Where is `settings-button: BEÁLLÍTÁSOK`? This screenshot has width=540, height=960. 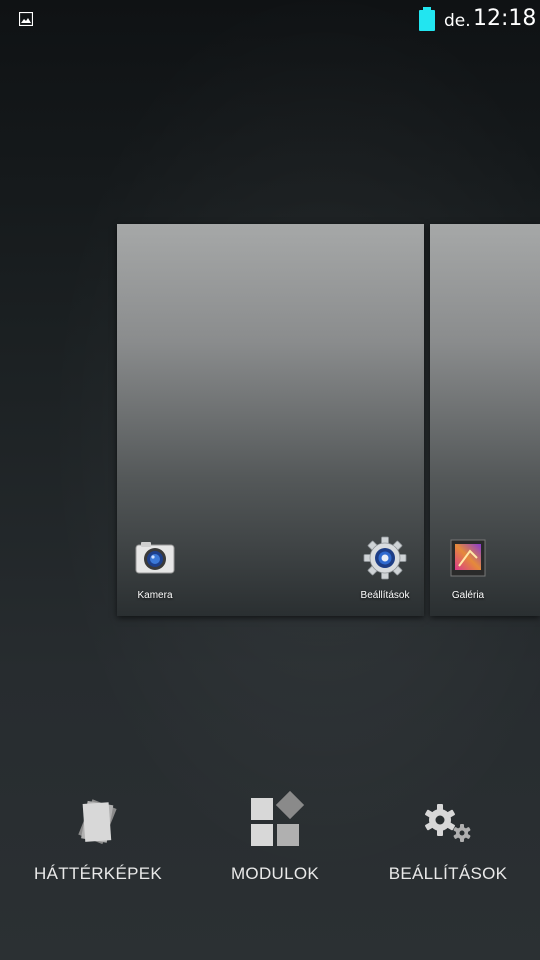
settings-button: BEÁLLÍTÁSOK is located at coordinates (448, 837).